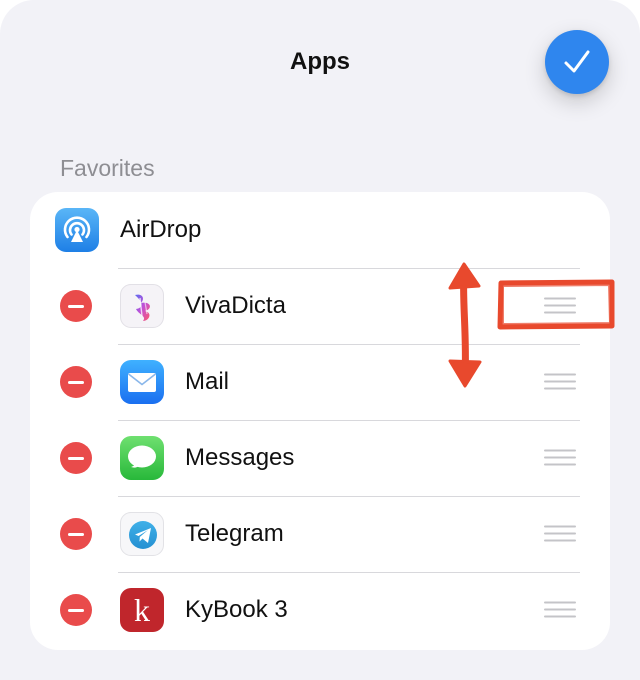 Image resolution: width=640 pixels, height=680 pixels. I want to click on mail-label: Mail, so click(207, 381).